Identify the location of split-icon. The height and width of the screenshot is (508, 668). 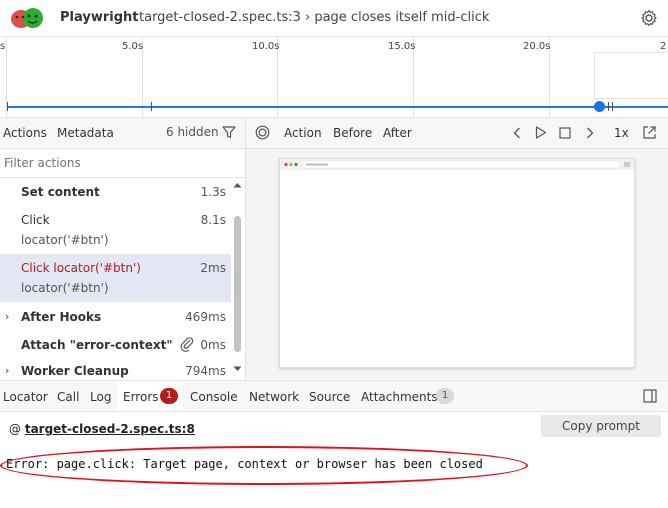
(650, 396).